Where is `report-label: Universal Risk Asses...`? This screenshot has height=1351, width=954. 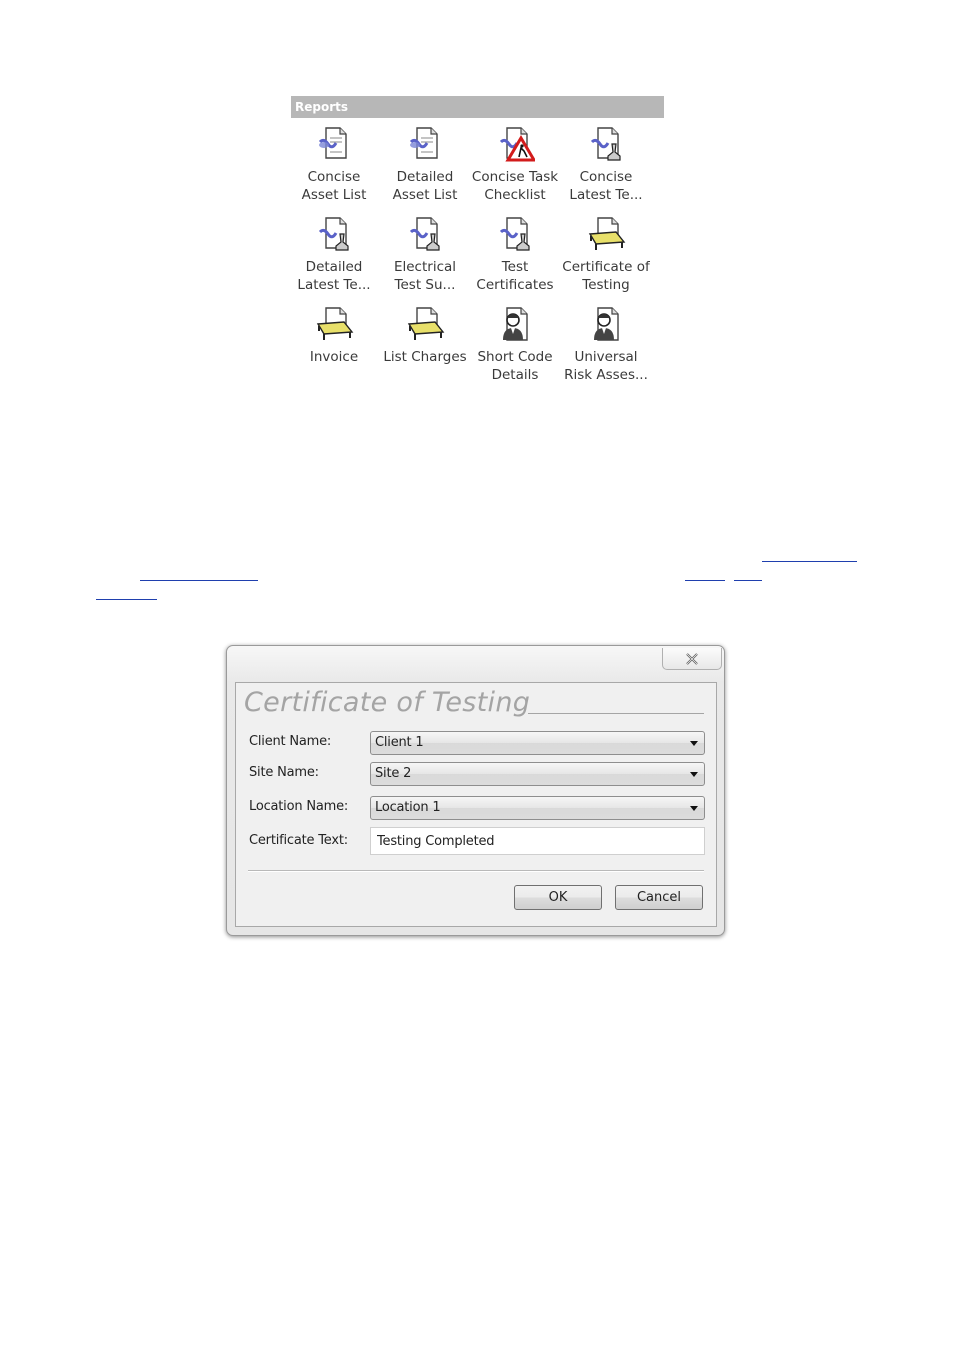 report-label: Universal Risk Asses... is located at coordinates (606, 366).